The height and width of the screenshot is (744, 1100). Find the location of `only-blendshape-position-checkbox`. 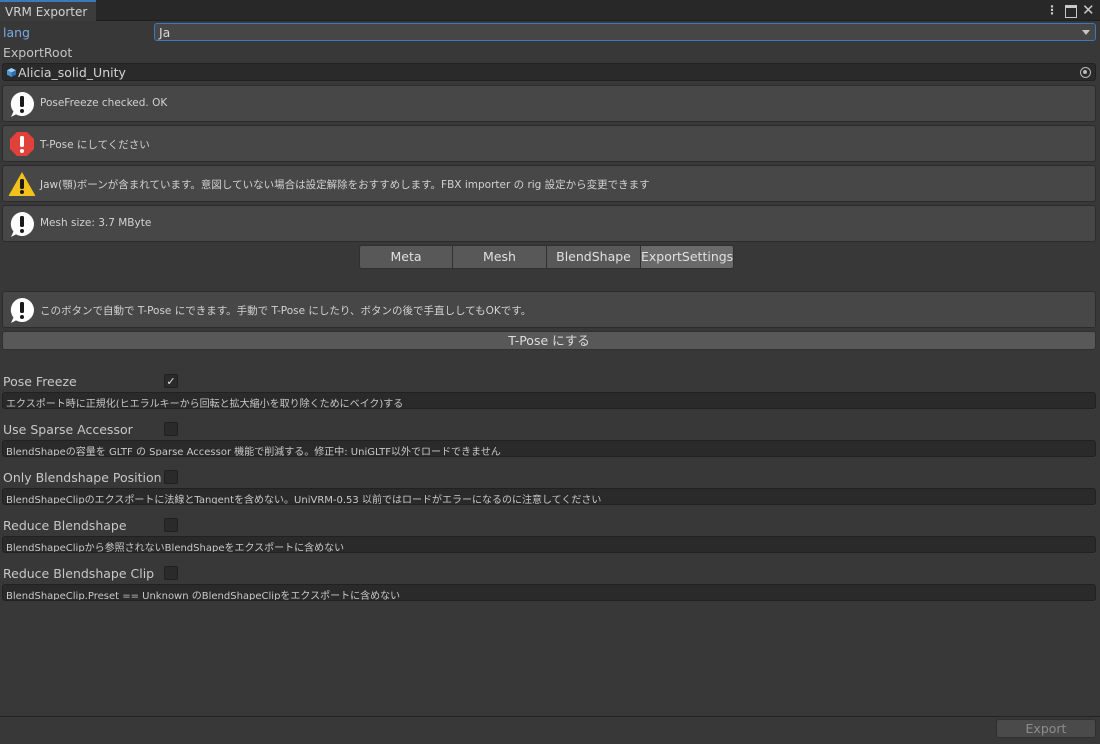

only-blendshape-position-checkbox is located at coordinates (171, 477).